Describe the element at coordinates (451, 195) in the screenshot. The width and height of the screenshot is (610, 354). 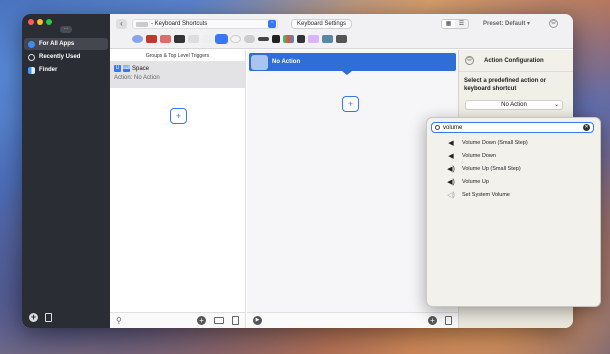
I see `speaker-outline-icon: ◁)` at that location.